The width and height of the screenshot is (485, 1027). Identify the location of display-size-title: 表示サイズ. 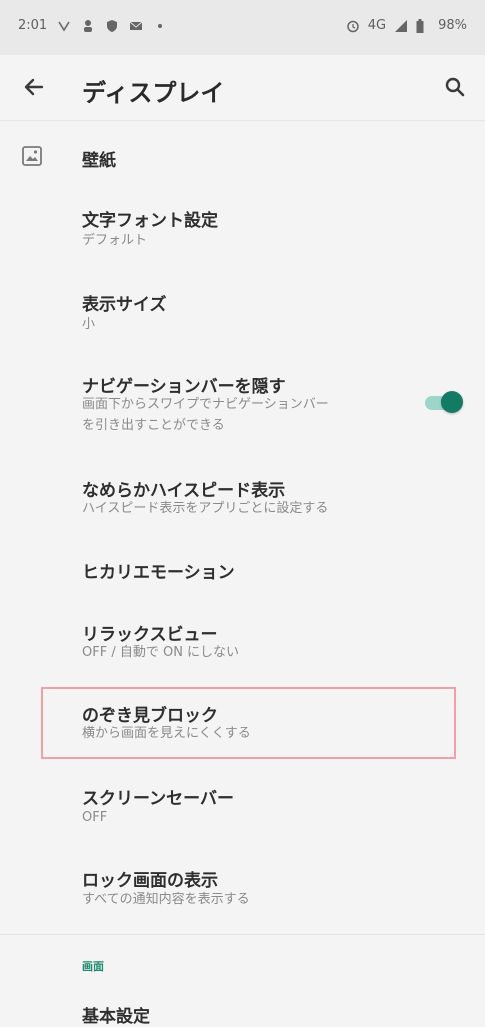
(124, 305).